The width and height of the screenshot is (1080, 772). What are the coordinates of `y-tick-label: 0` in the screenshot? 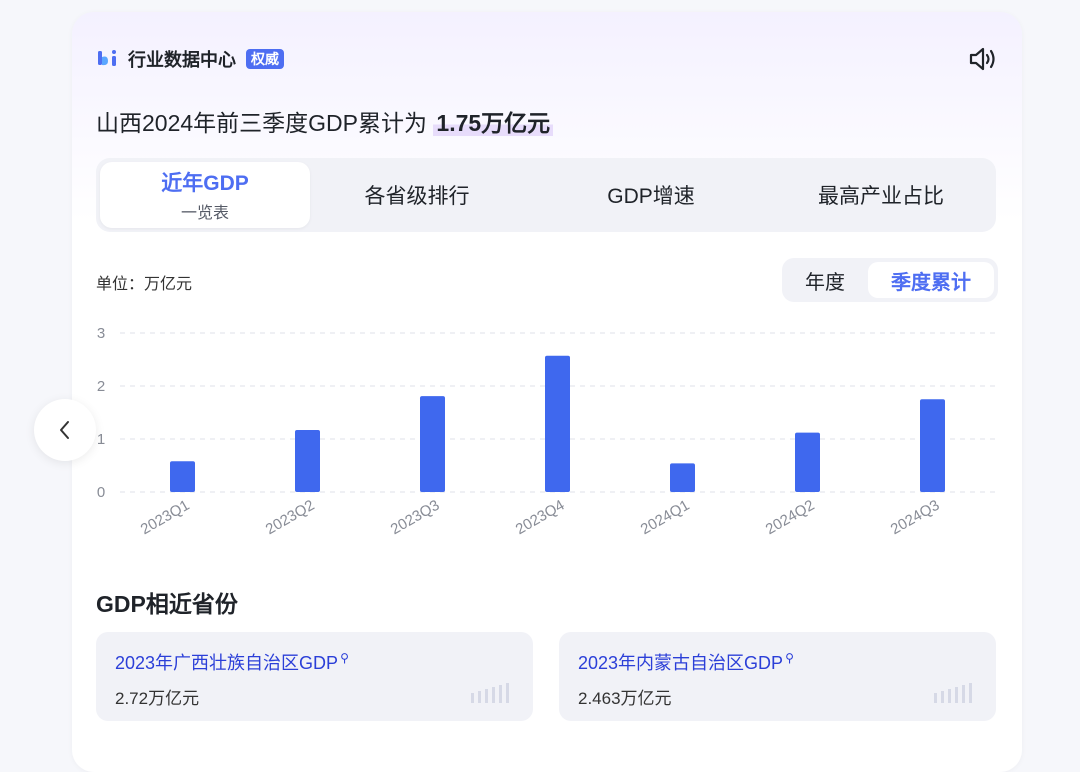 It's located at (101, 492).